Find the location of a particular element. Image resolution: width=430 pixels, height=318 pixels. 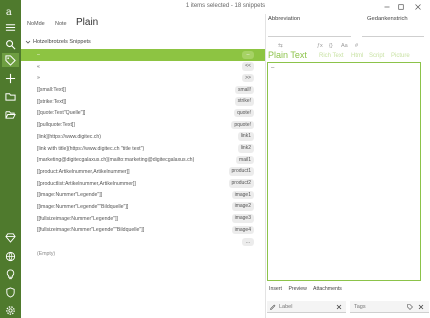

logo-icon: a is located at coordinates (10, 11).